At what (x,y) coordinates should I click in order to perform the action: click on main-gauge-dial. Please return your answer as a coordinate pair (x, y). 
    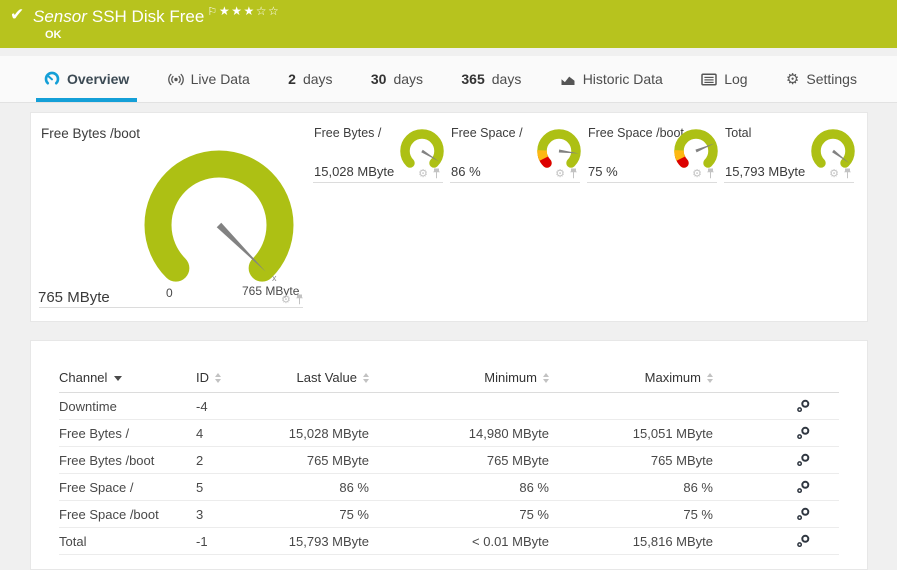
    Looking at the image, I should click on (219, 212).